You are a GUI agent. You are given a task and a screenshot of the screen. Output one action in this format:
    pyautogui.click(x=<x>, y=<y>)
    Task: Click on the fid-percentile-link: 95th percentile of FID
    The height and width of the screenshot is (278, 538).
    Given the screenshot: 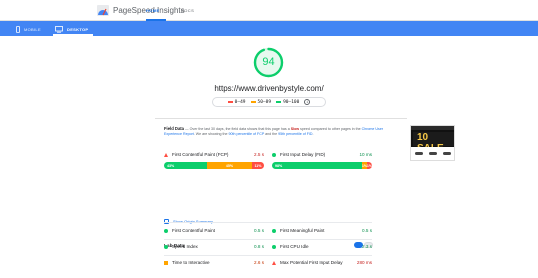 What is the action you would take?
    pyautogui.click(x=295, y=134)
    